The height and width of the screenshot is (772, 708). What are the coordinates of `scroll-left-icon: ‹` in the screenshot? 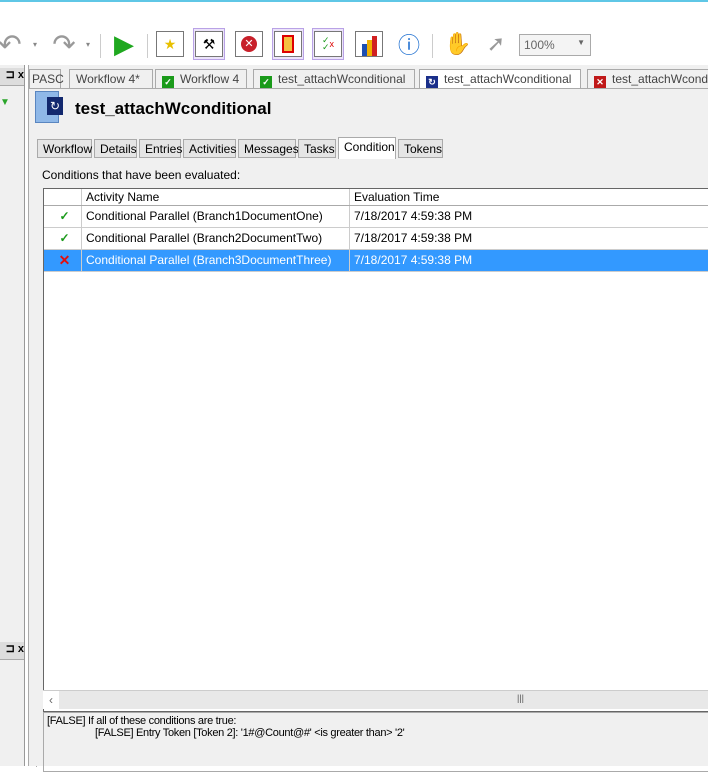 It's located at (51, 700).